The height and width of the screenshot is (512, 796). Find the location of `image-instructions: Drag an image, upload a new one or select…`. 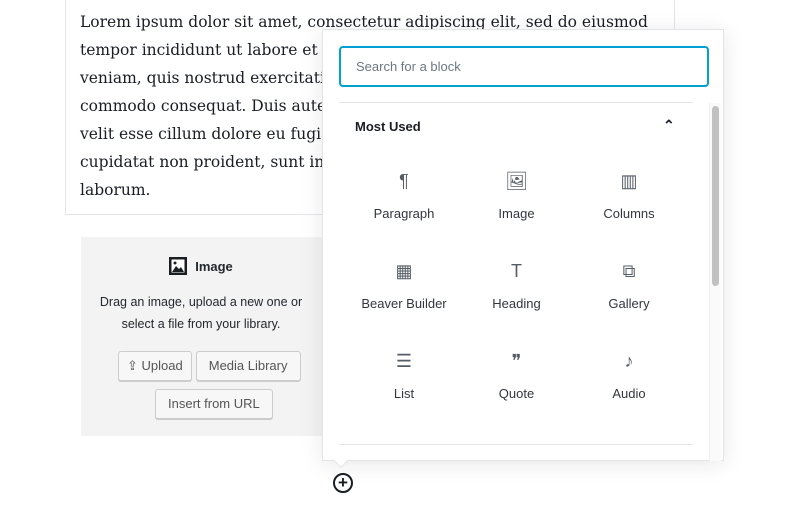

image-instructions: Drag an image, upload a new one or select… is located at coordinates (201, 313).